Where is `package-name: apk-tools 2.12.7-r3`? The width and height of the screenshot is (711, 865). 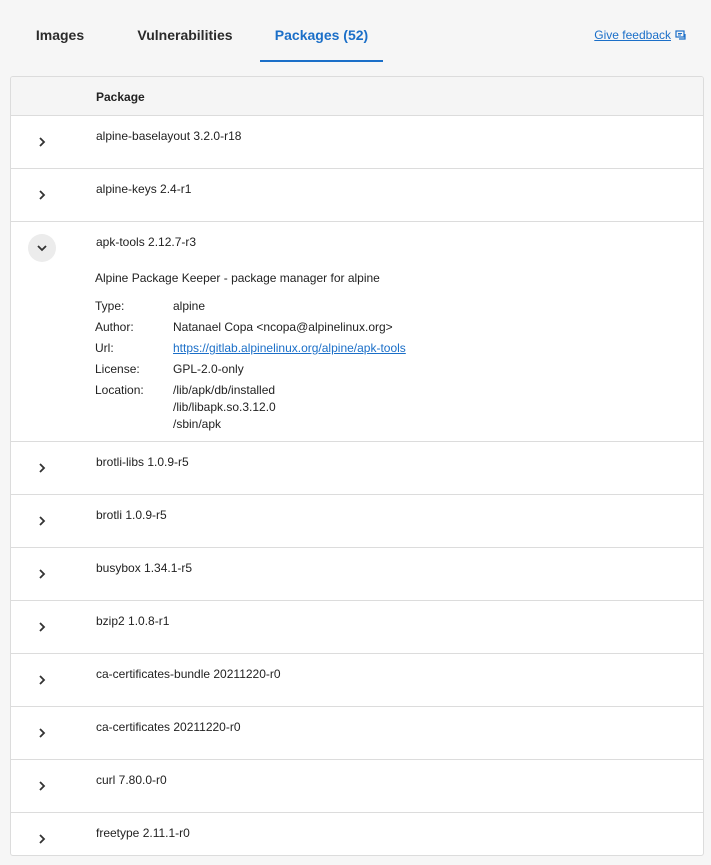
package-name: apk-tools 2.12.7-r3 is located at coordinates (146, 242).